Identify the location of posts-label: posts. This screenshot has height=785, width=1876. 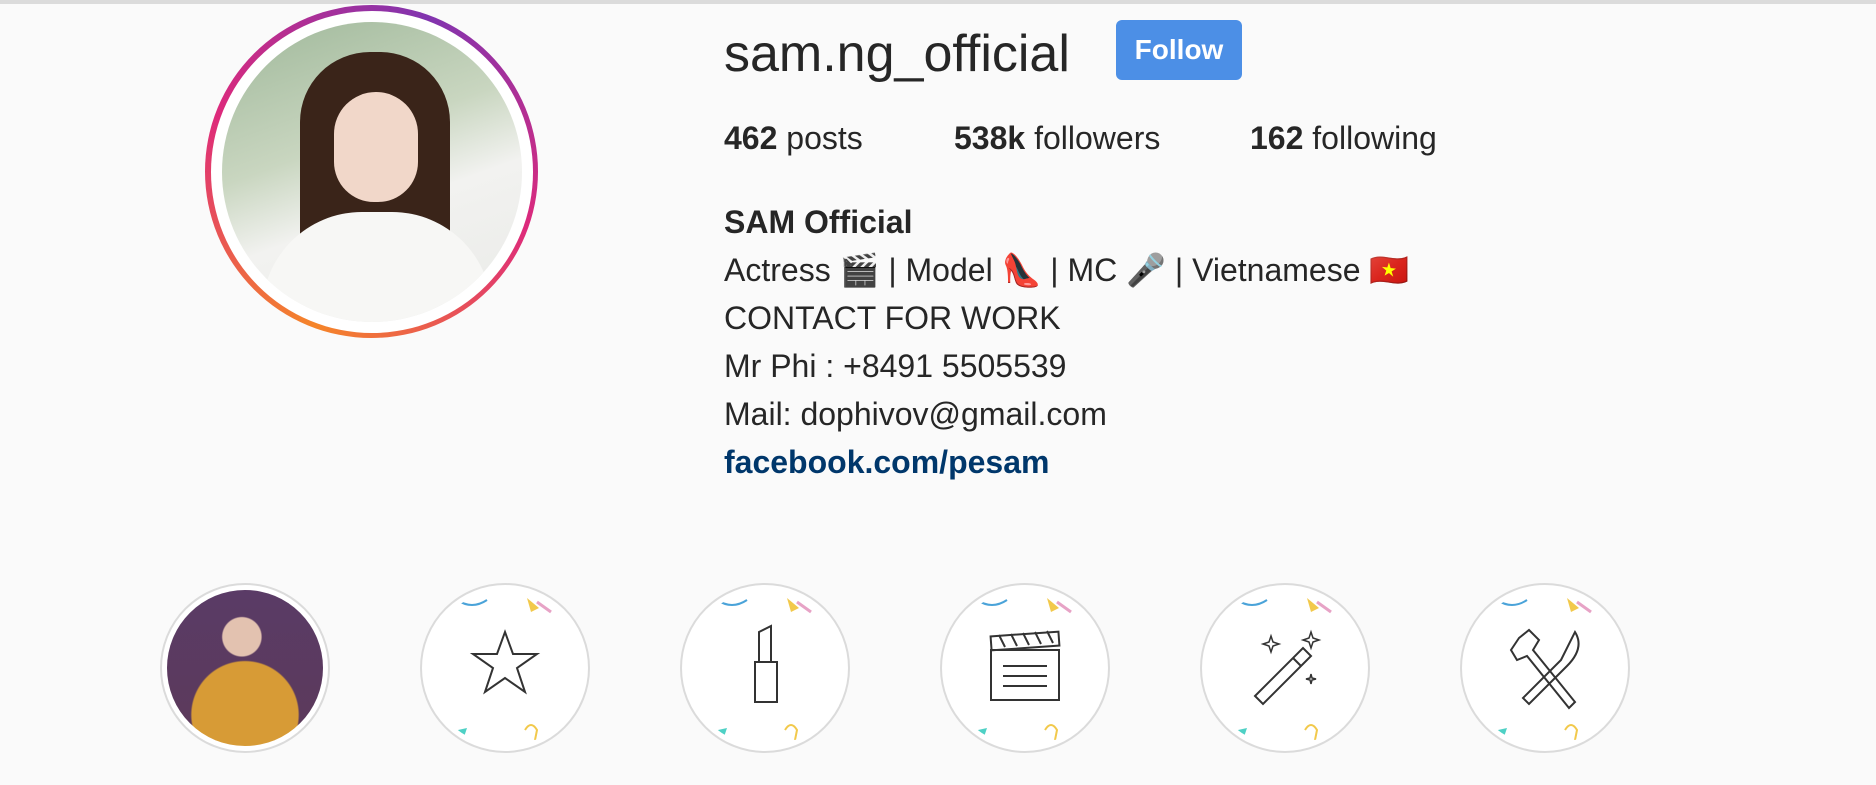
(824, 138).